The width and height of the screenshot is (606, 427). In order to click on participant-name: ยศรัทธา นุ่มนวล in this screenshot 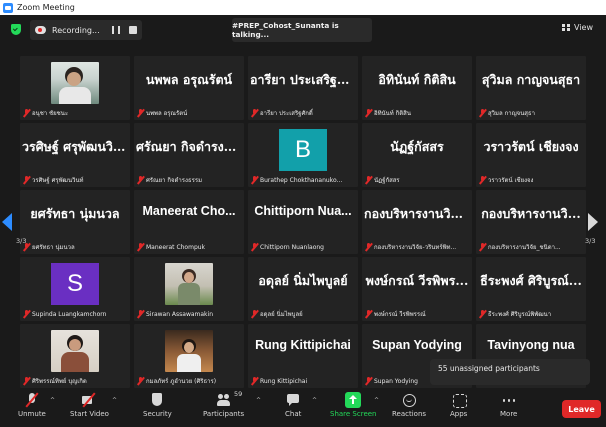, I will do `click(75, 213)`.